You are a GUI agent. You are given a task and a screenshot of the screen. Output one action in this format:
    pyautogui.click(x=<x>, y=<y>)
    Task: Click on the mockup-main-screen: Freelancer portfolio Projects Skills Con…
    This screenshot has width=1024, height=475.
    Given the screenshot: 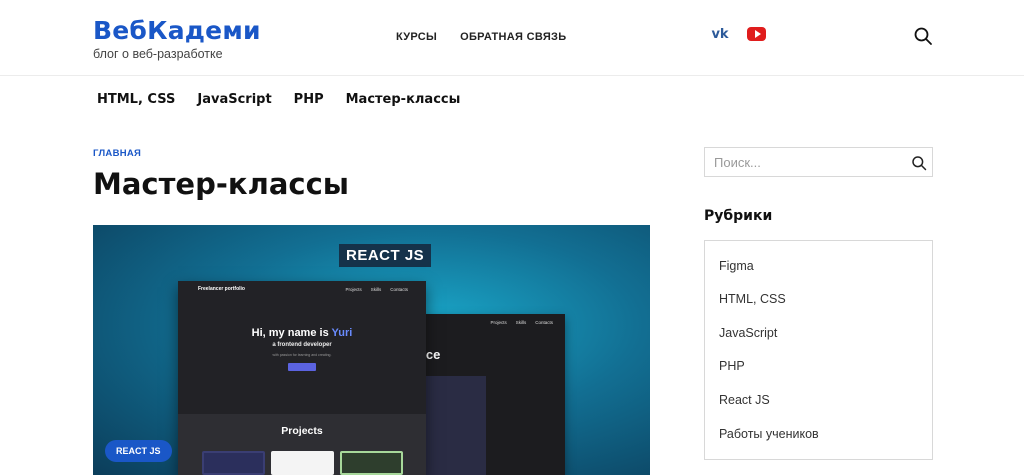 What is the action you would take?
    pyautogui.click(x=302, y=378)
    